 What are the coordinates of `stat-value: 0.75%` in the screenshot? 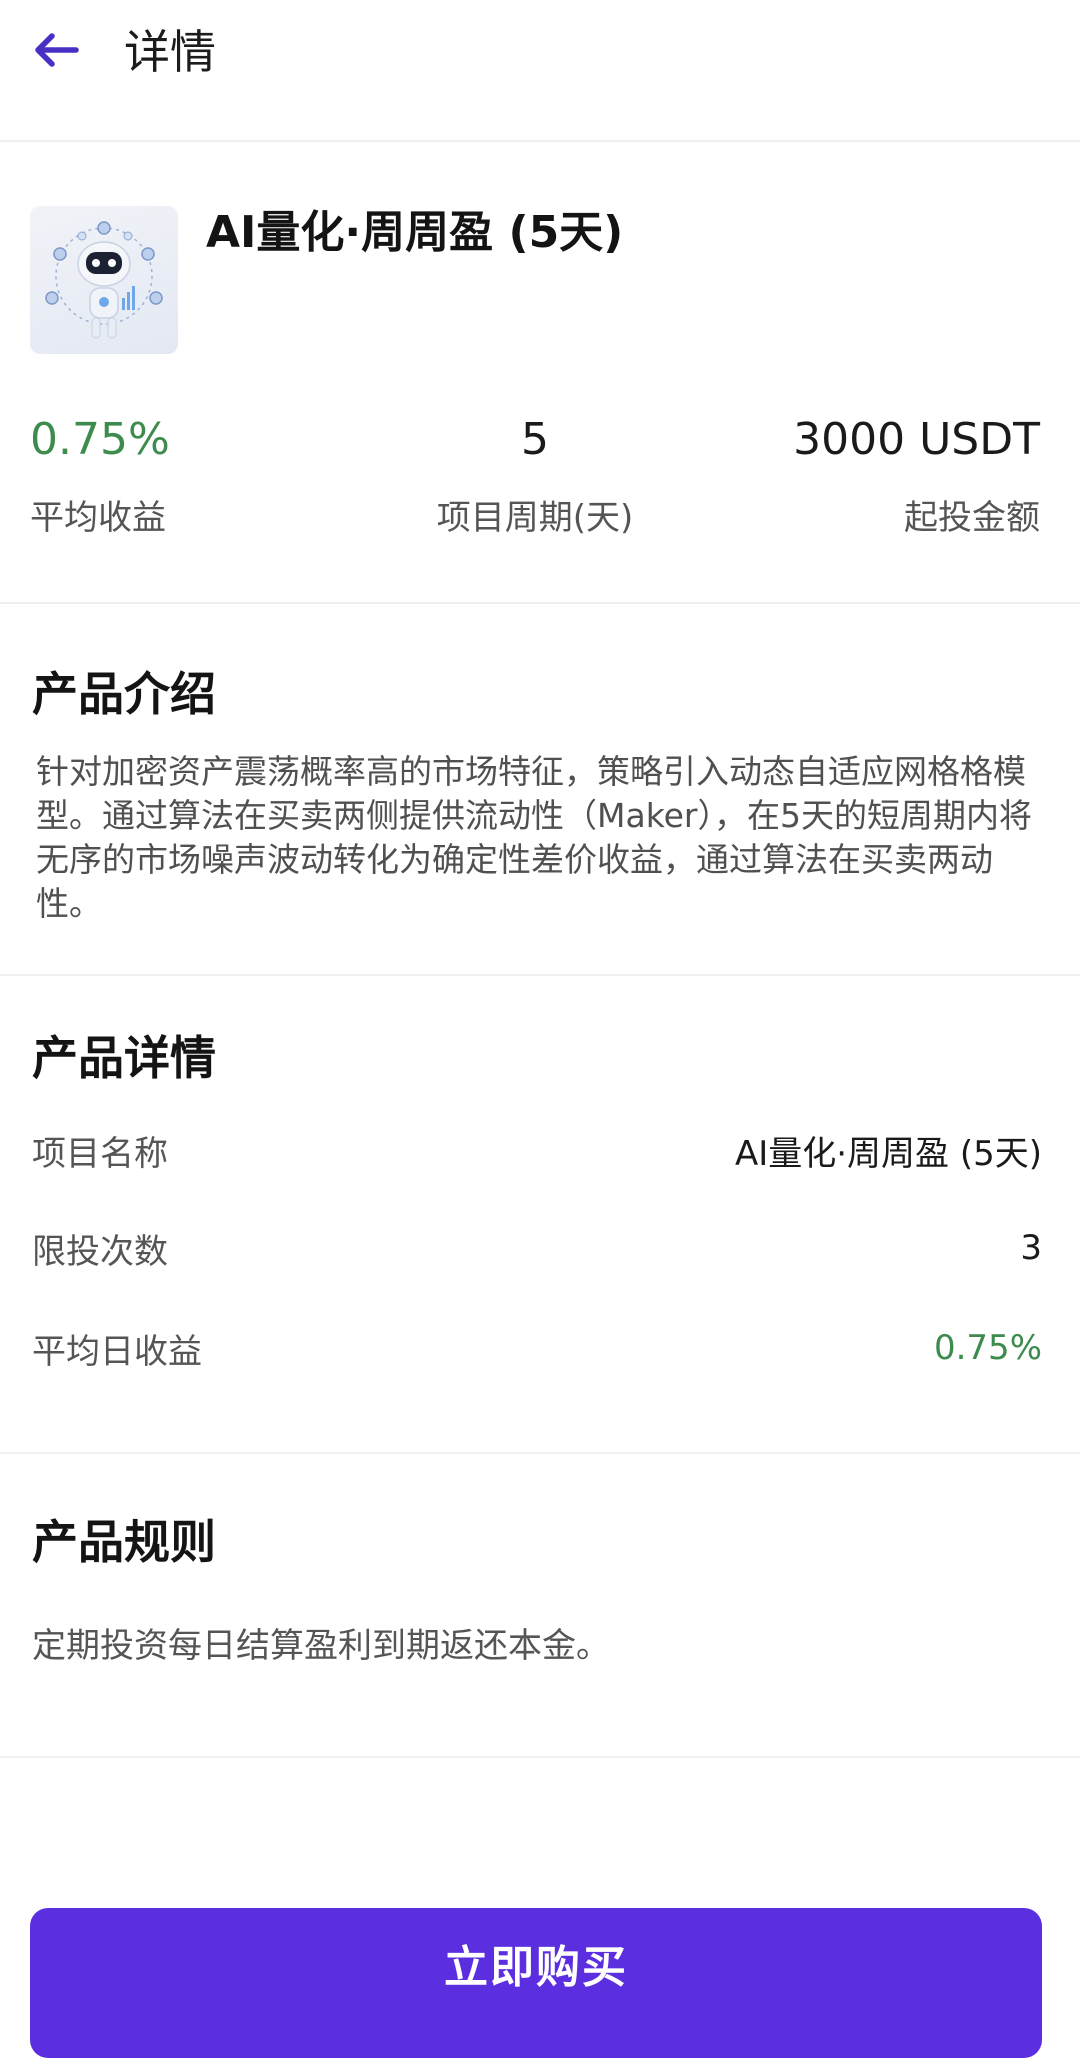 It's located at (100, 439).